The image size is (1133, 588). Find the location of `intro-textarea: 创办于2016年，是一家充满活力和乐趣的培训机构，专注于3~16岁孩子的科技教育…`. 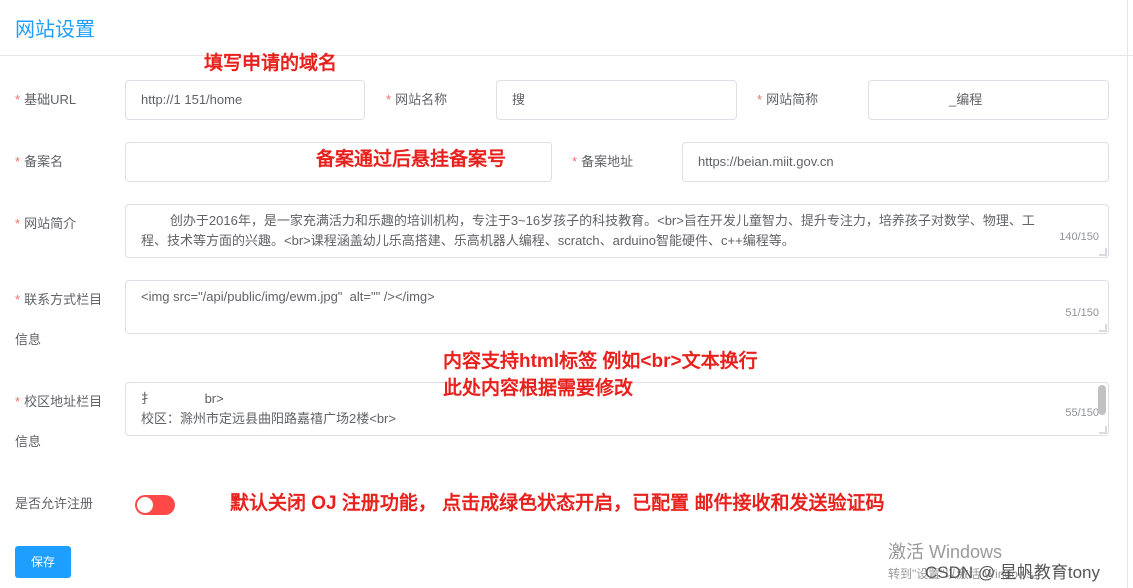

intro-textarea: 创办于2016年，是一家充满活力和乐趣的培训机构，专注于3~16岁孩子的科技教育… is located at coordinates (617, 231).